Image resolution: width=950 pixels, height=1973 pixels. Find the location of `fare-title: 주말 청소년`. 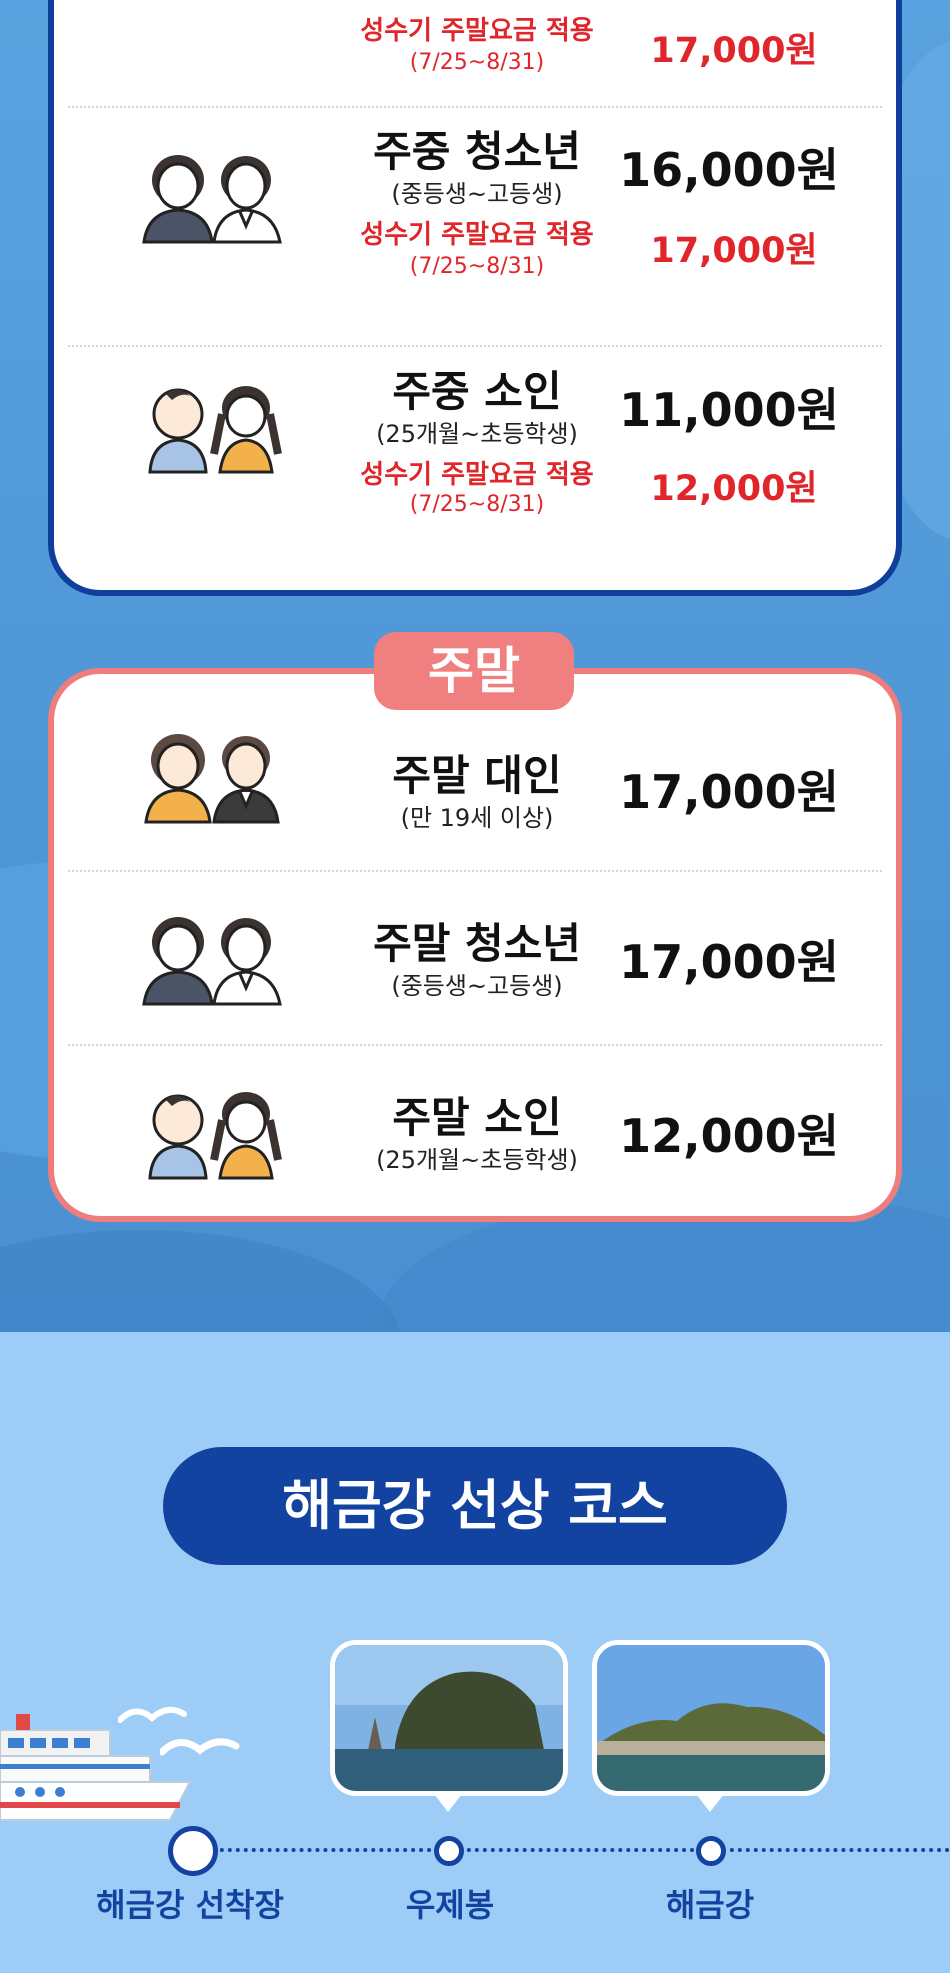

fare-title: 주말 청소년 is located at coordinates (477, 943).